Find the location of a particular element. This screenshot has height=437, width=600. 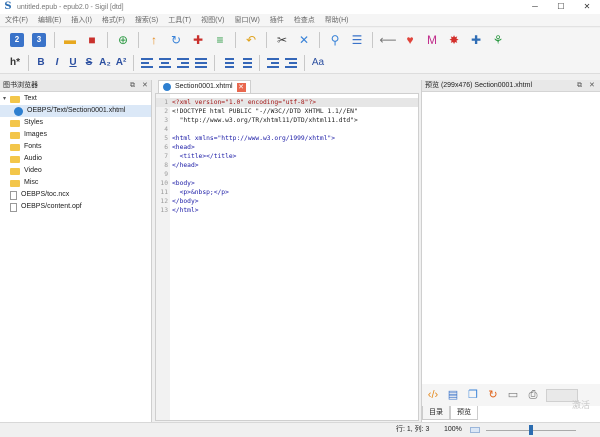

tree-item-content-opf: OEBPS/content.opf is located at coordinates (75, 207).